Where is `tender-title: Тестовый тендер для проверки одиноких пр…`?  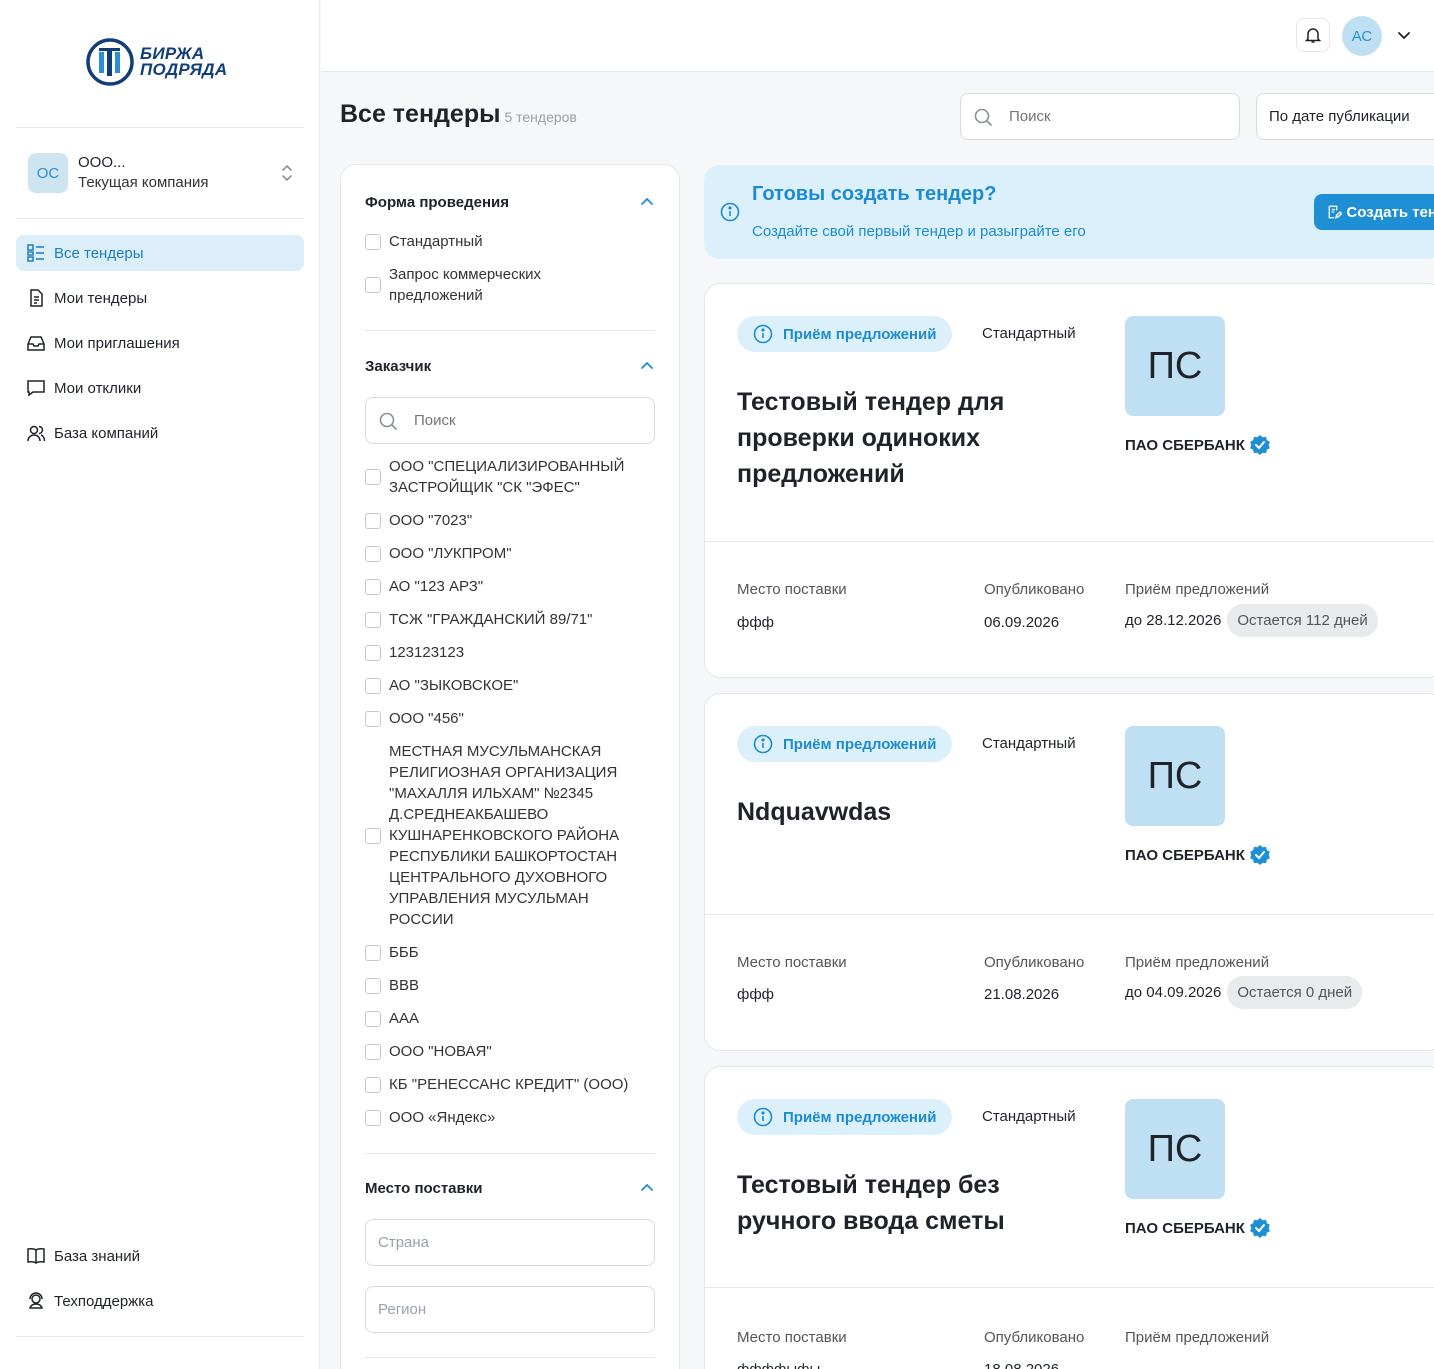 tender-title: Тестовый тендер для проверки одиноких пр… is located at coordinates (897, 438).